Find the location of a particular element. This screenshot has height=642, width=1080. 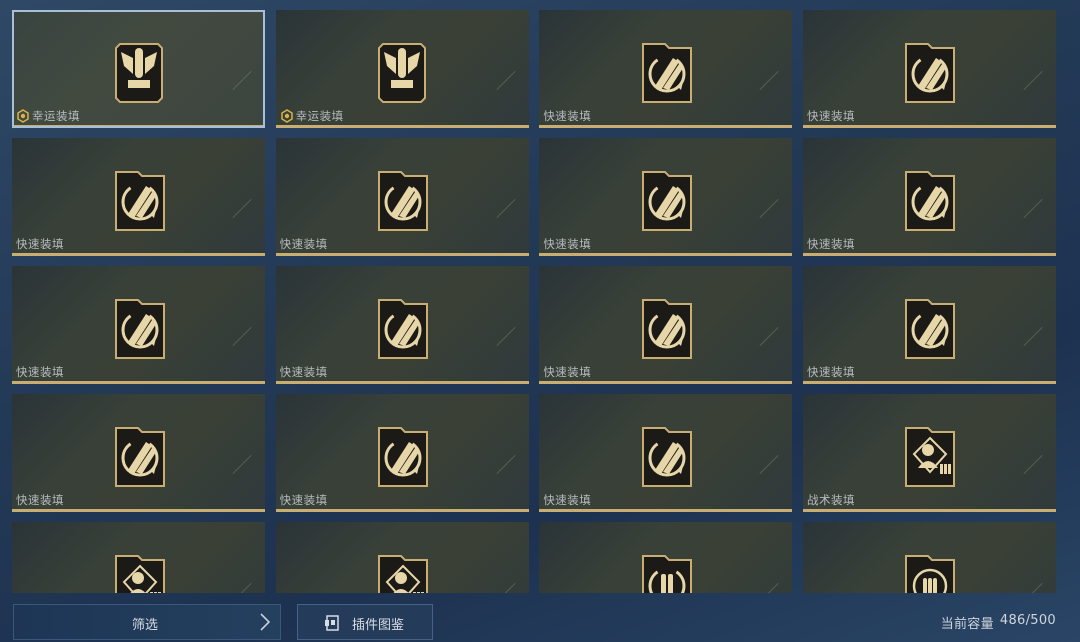

ammo-target-icon is located at coordinates (929, 568).